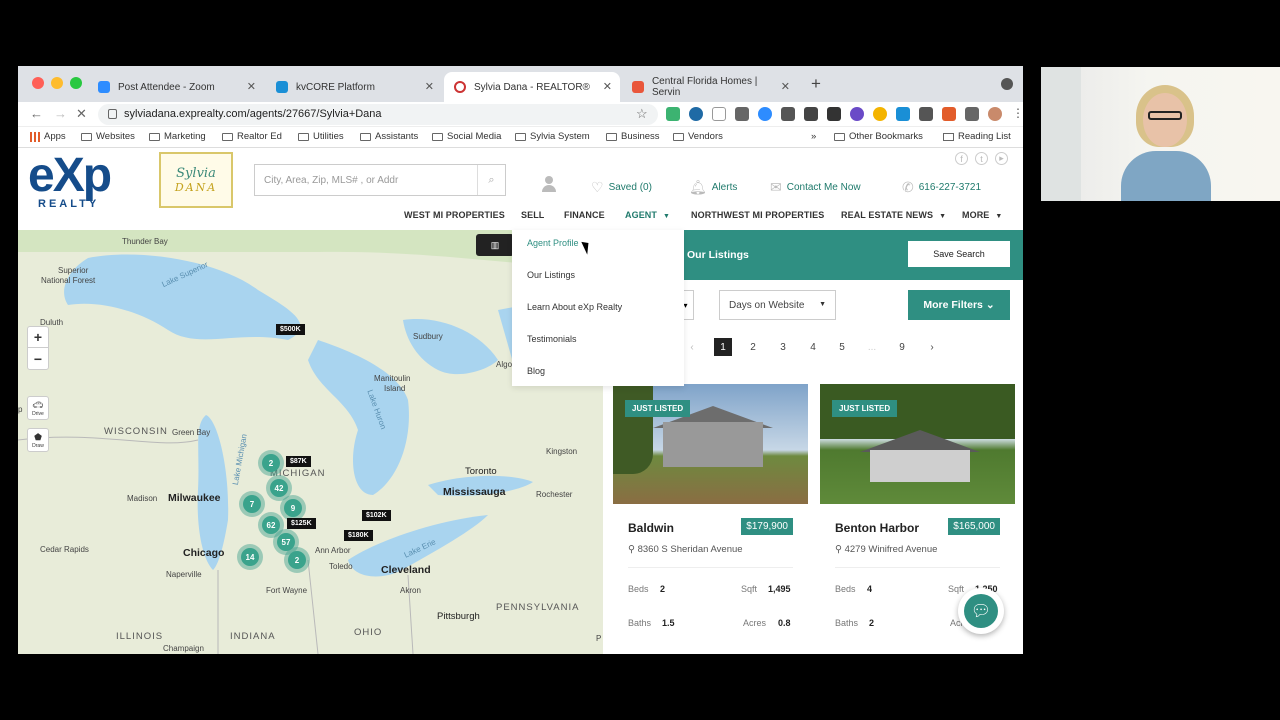  What do you see at coordinates (491, 180) in the screenshot?
I see `search-icon: ⌕` at bounding box center [491, 180].